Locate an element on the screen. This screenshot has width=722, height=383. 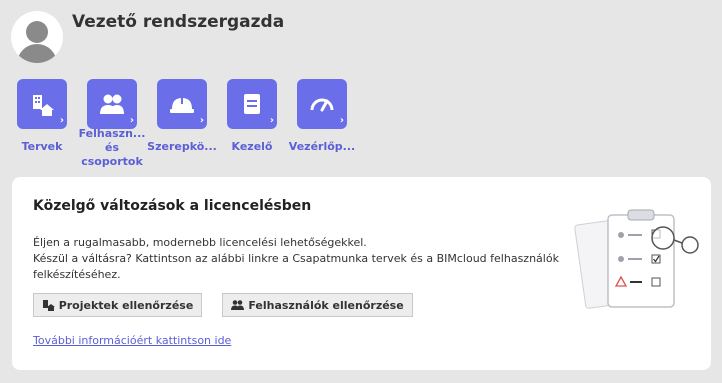
tile-users-groups-button: › is located at coordinates (112, 104).